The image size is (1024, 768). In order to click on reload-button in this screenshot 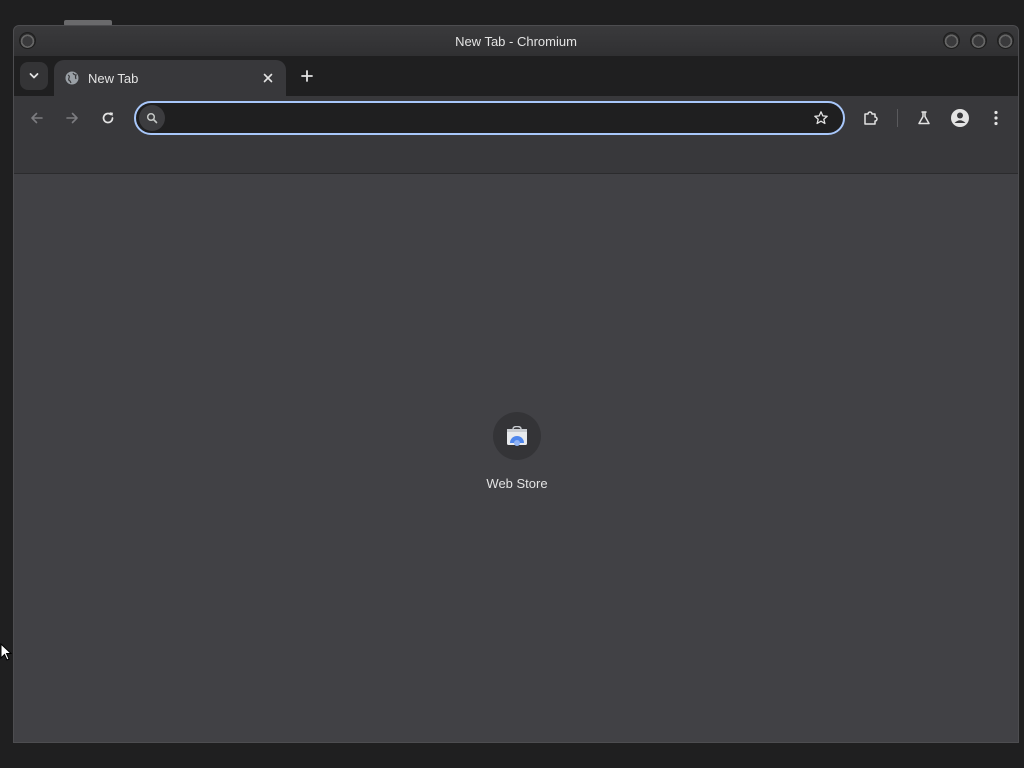, I will do `click(108, 118)`.